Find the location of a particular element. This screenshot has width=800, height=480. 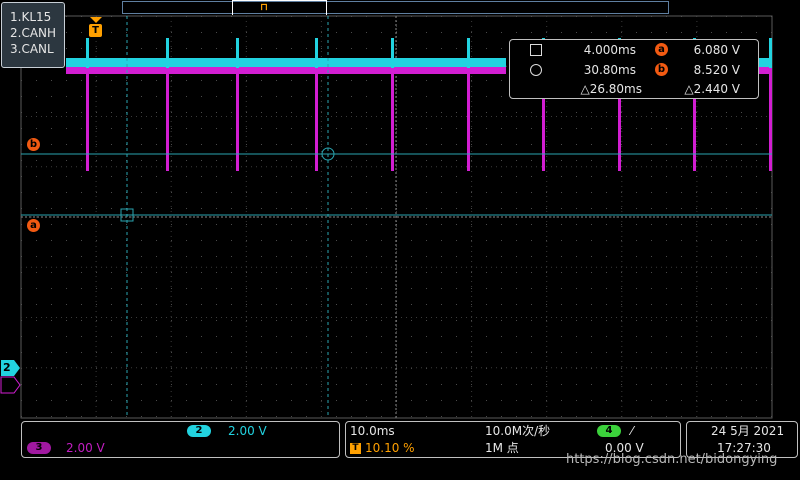

timebase: 10.0ms is located at coordinates (372, 431).